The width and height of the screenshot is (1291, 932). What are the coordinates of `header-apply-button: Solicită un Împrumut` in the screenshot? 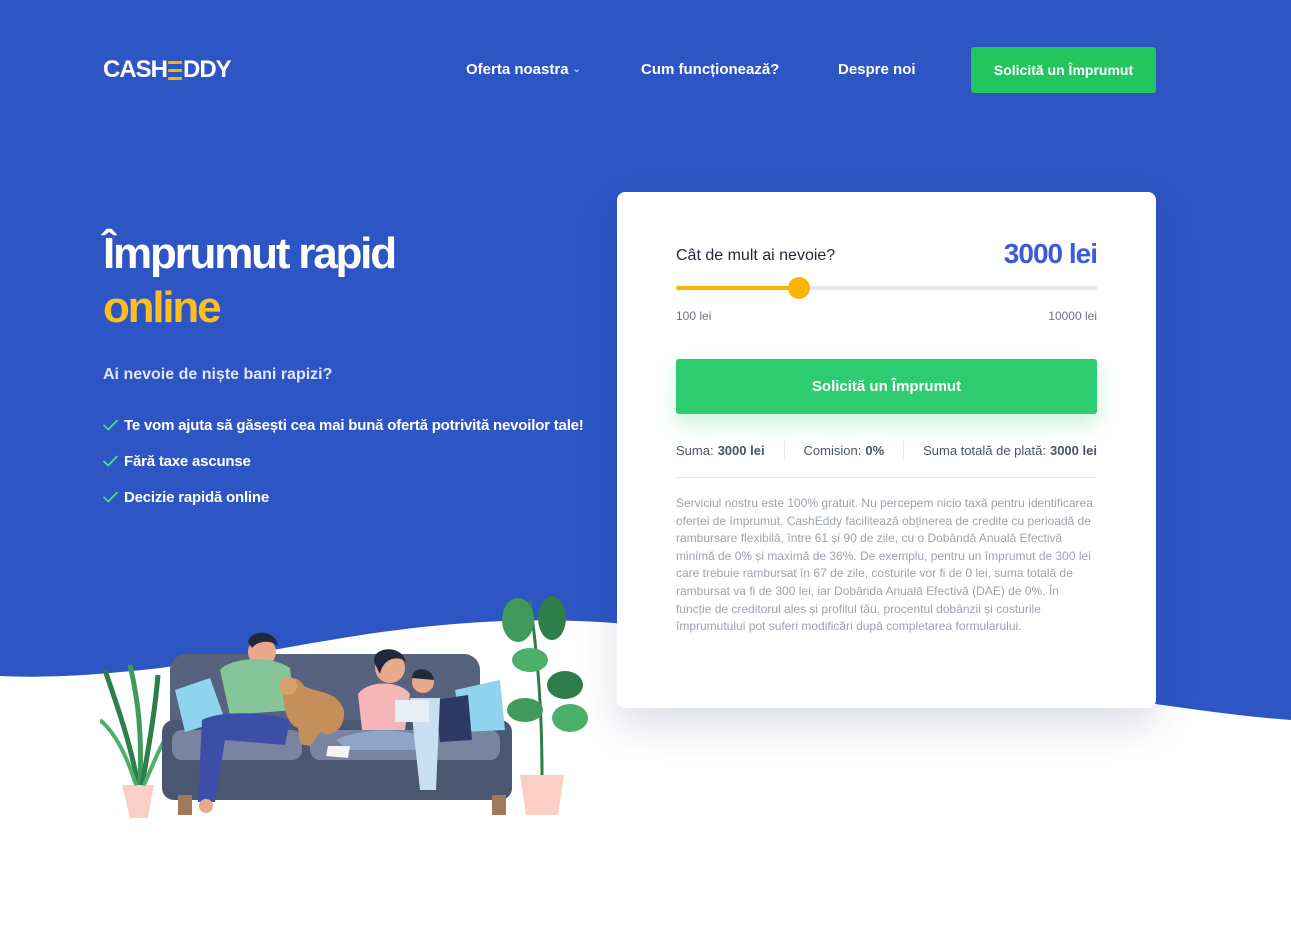 It's located at (1063, 70).